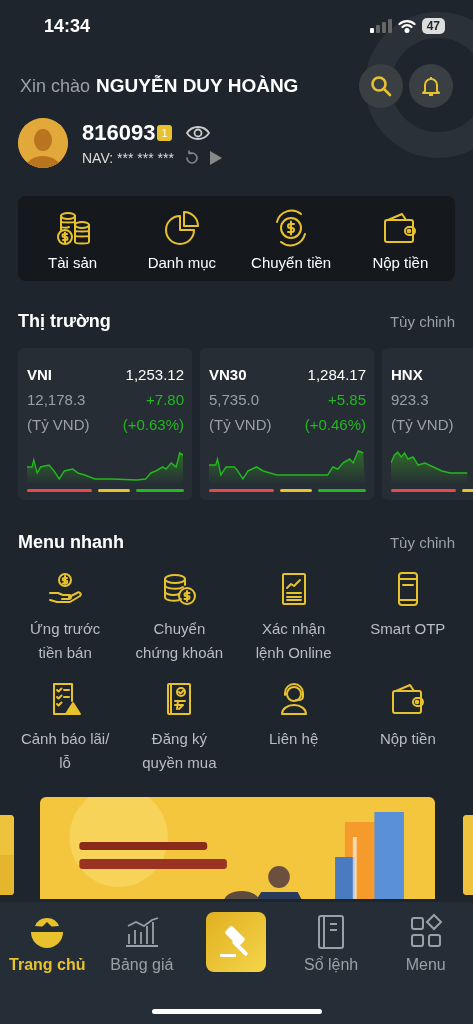 The width and height of the screenshot is (473, 1024). What do you see at coordinates (291, 239) in the screenshot?
I see `quick-action: Chuyển tiền` at bounding box center [291, 239].